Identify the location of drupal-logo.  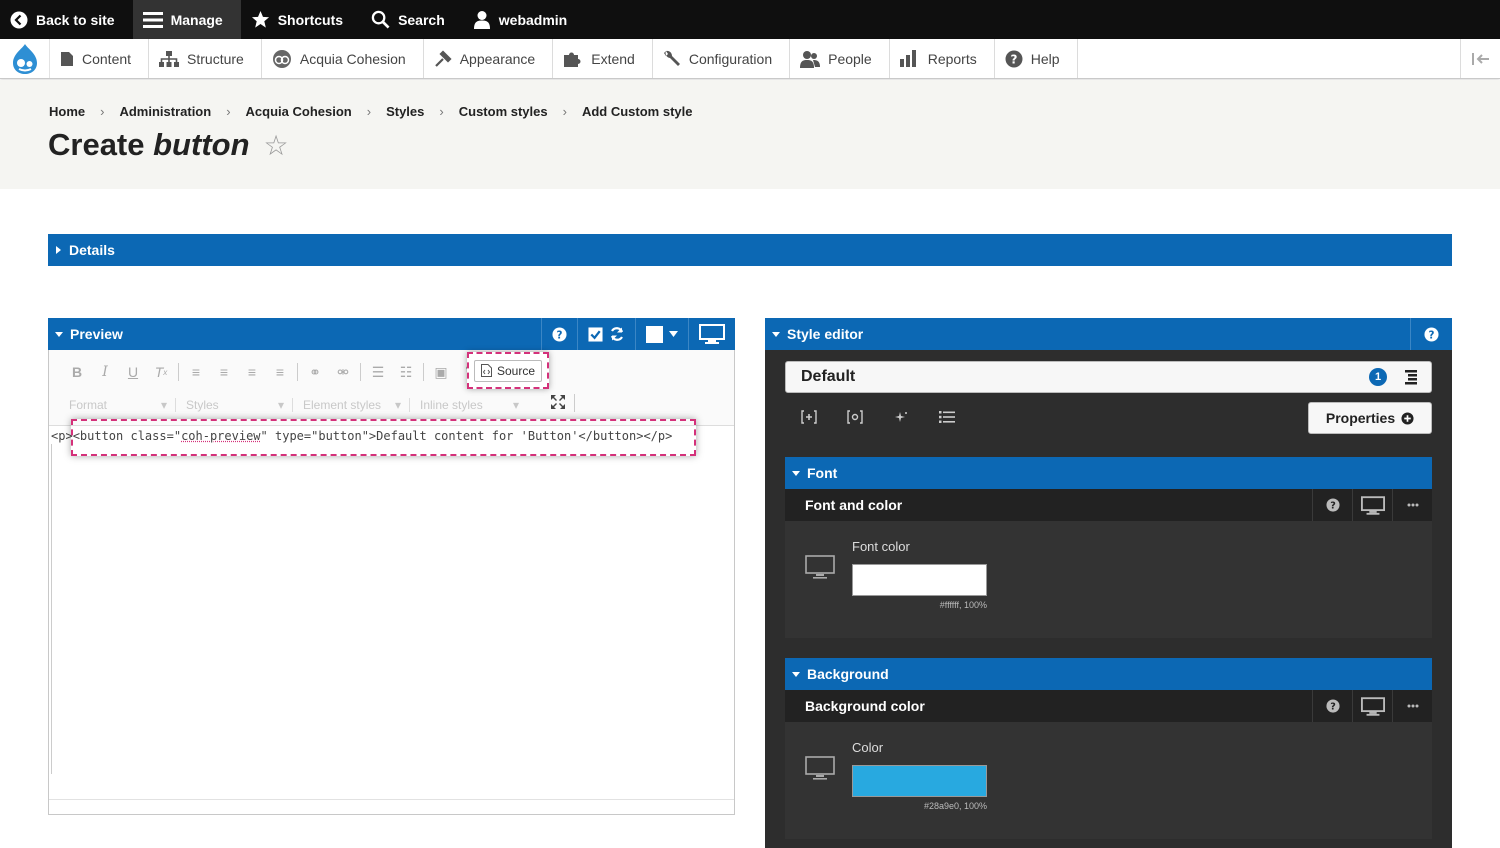
(25, 58).